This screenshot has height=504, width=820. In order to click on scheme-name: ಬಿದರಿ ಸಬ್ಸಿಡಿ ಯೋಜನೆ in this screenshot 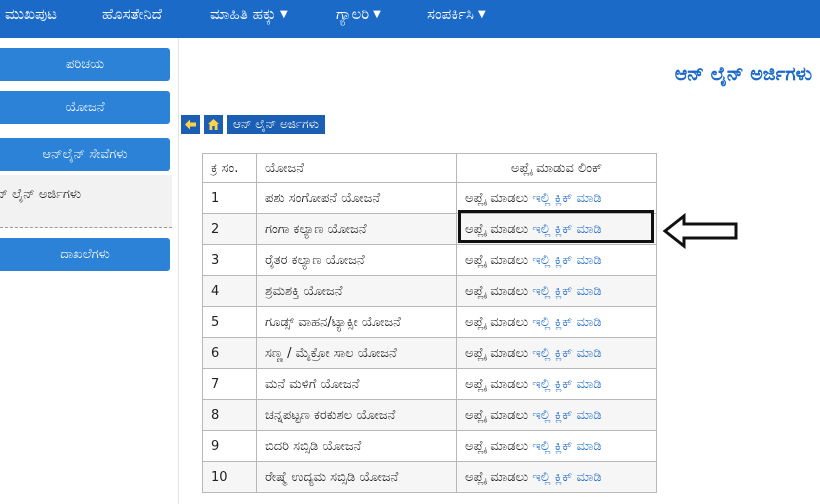, I will do `click(356, 446)`.